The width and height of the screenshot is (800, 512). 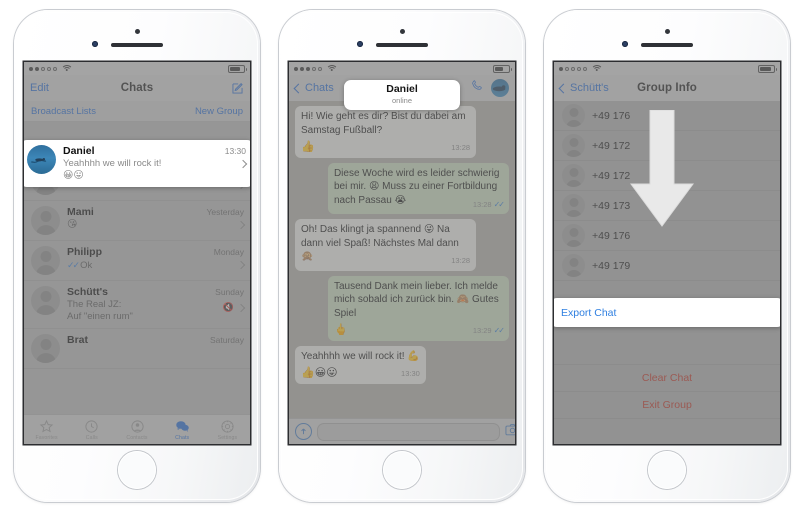 I want to click on highlighted-contact-header: Daniel online, so click(x=402, y=95).